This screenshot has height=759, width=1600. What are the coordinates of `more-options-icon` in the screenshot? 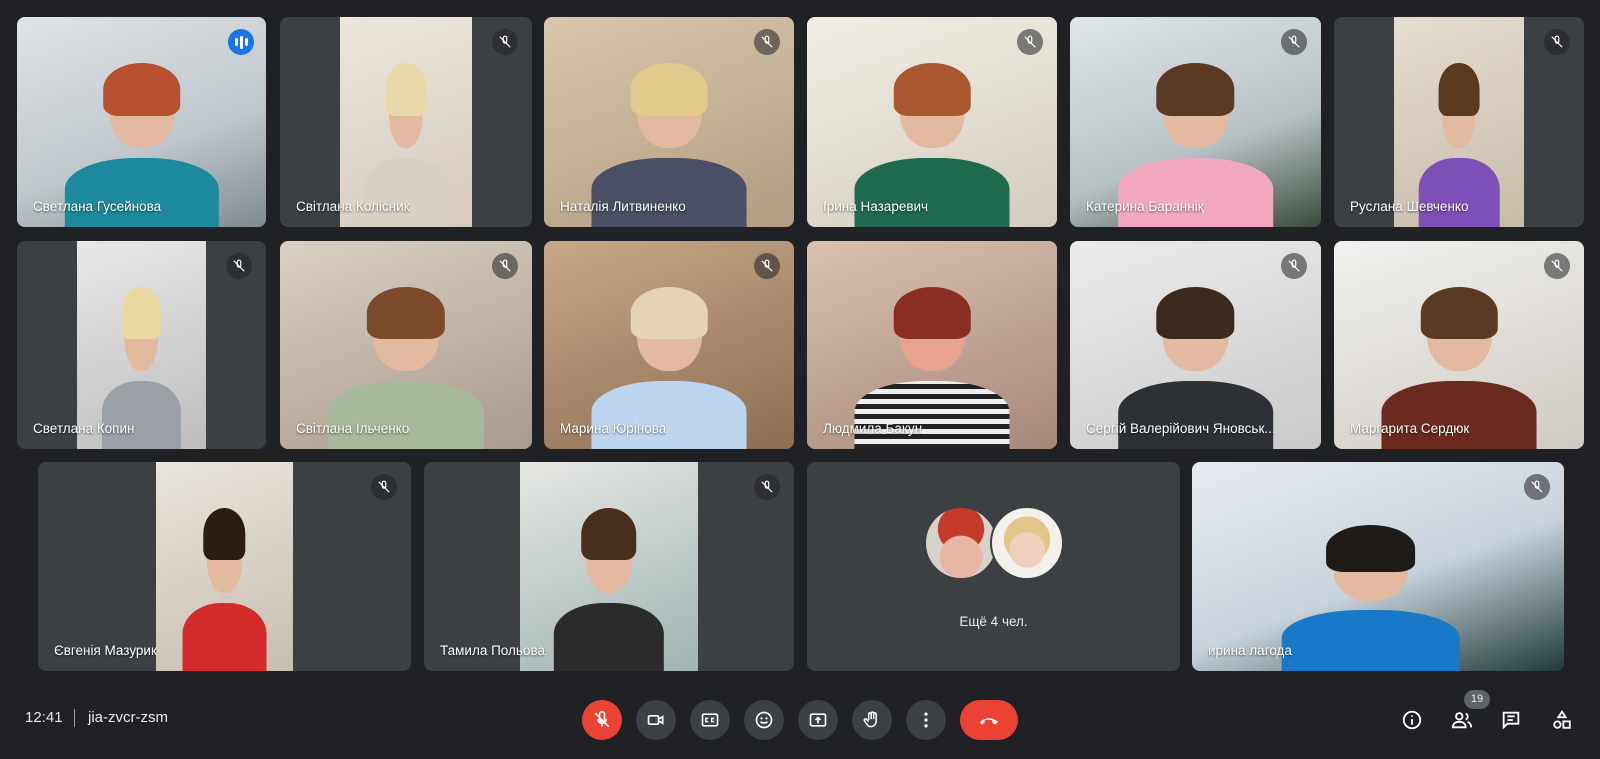 It's located at (926, 720).